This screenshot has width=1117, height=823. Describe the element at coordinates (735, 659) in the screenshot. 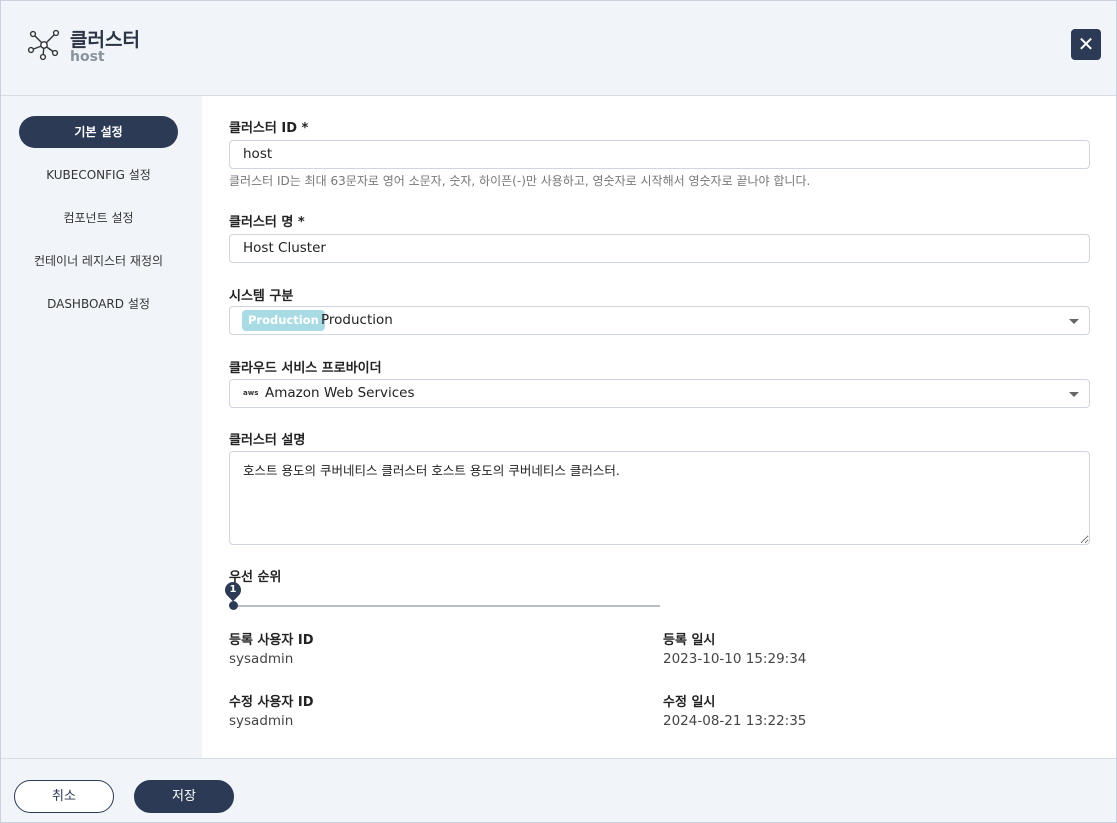

I see `created-at-value: 2023-10-10 15:29:34` at that location.